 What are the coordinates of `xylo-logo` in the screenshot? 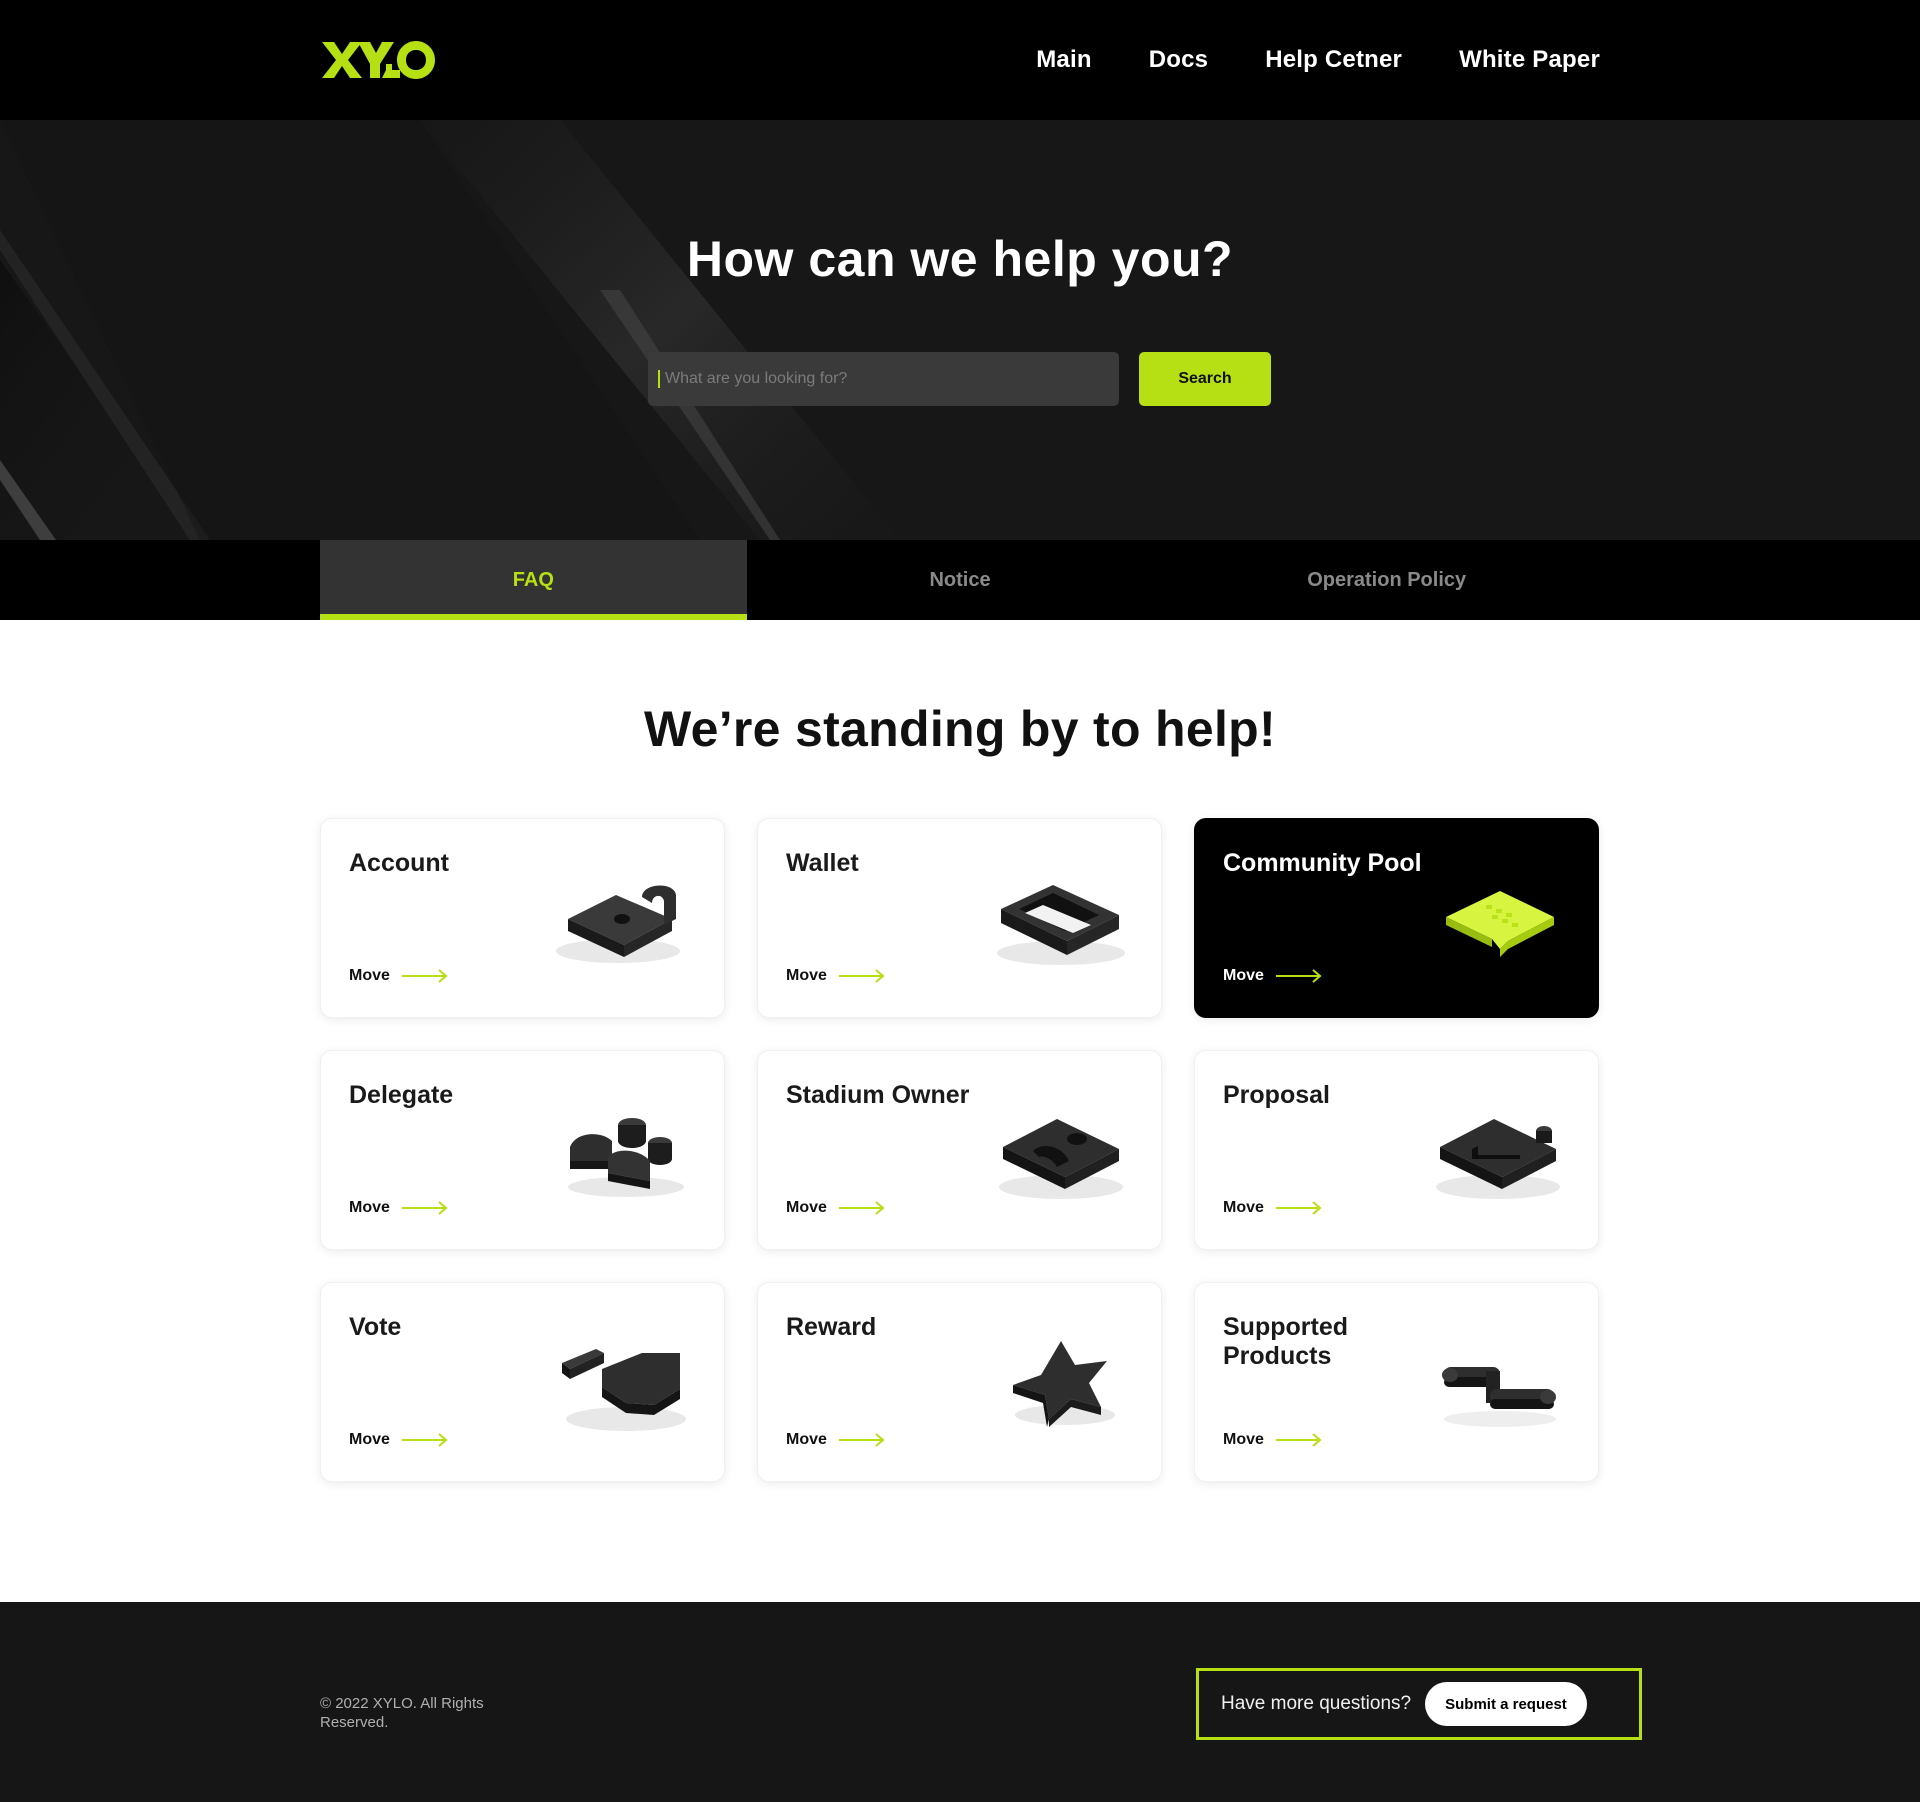 It's located at (379, 60).